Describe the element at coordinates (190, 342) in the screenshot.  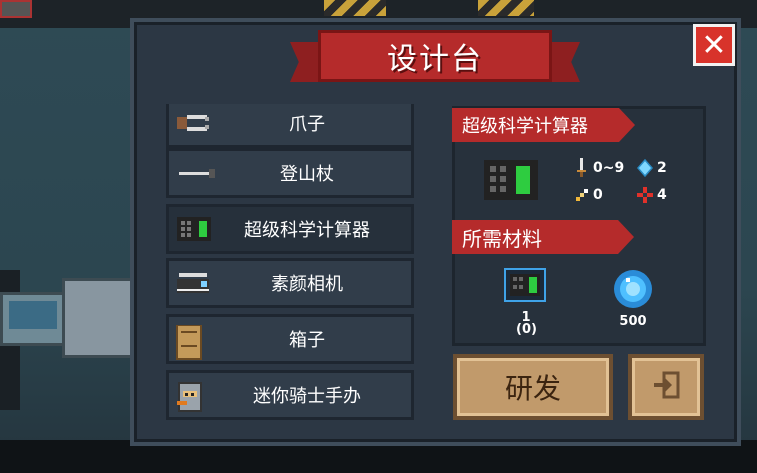
I see `box-icon` at that location.